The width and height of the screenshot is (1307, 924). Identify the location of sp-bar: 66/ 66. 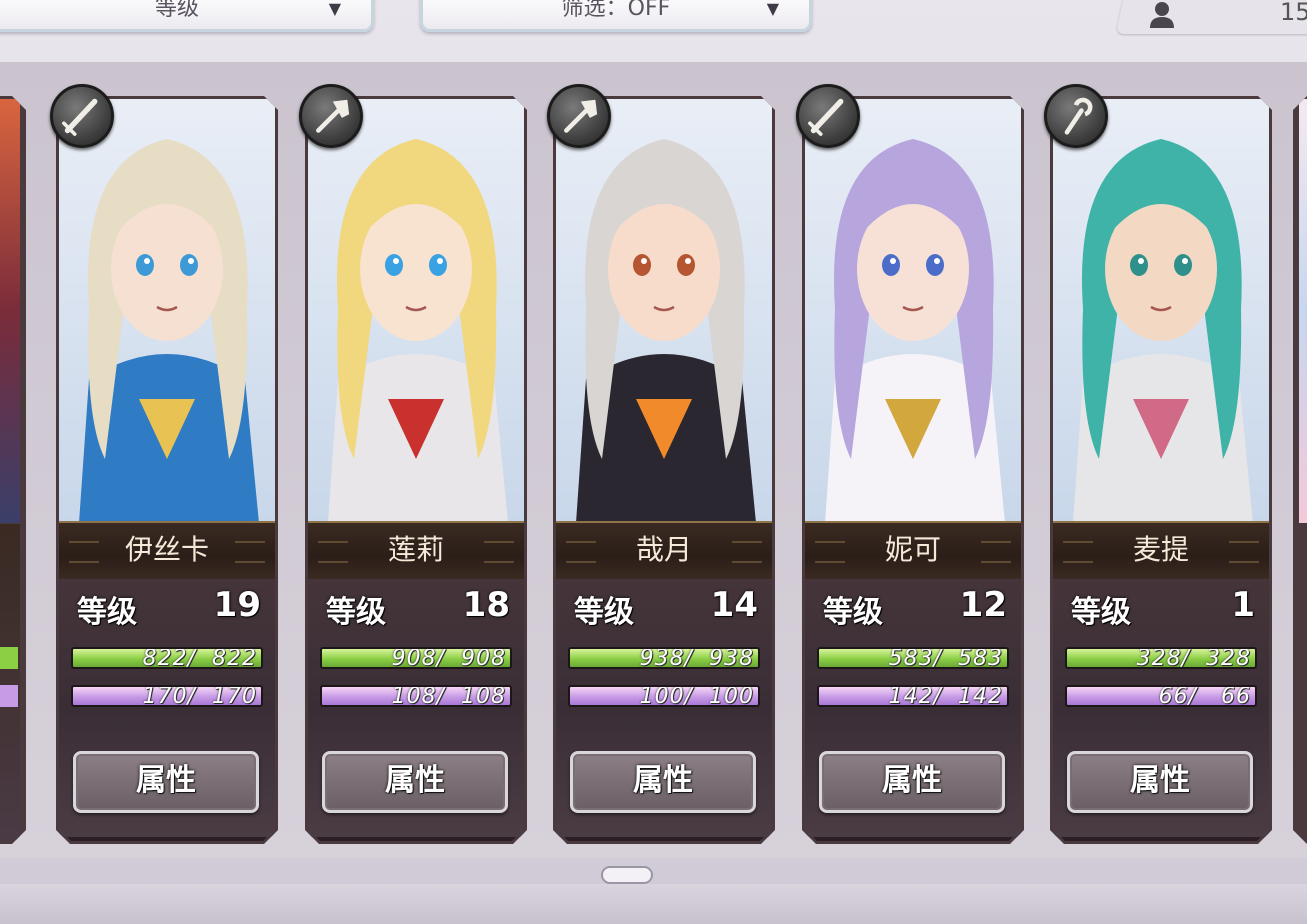
(1161, 696).